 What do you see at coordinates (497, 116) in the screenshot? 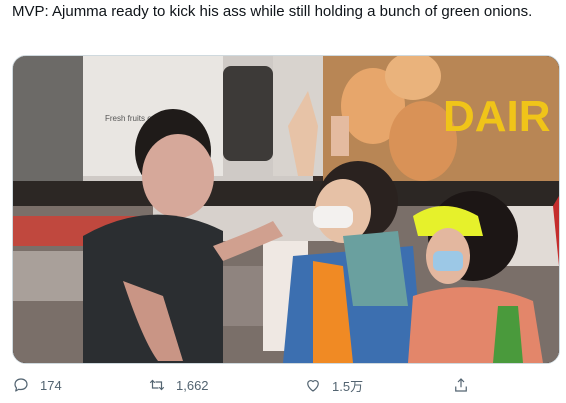
I see `store-sign: DAIR` at bounding box center [497, 116].